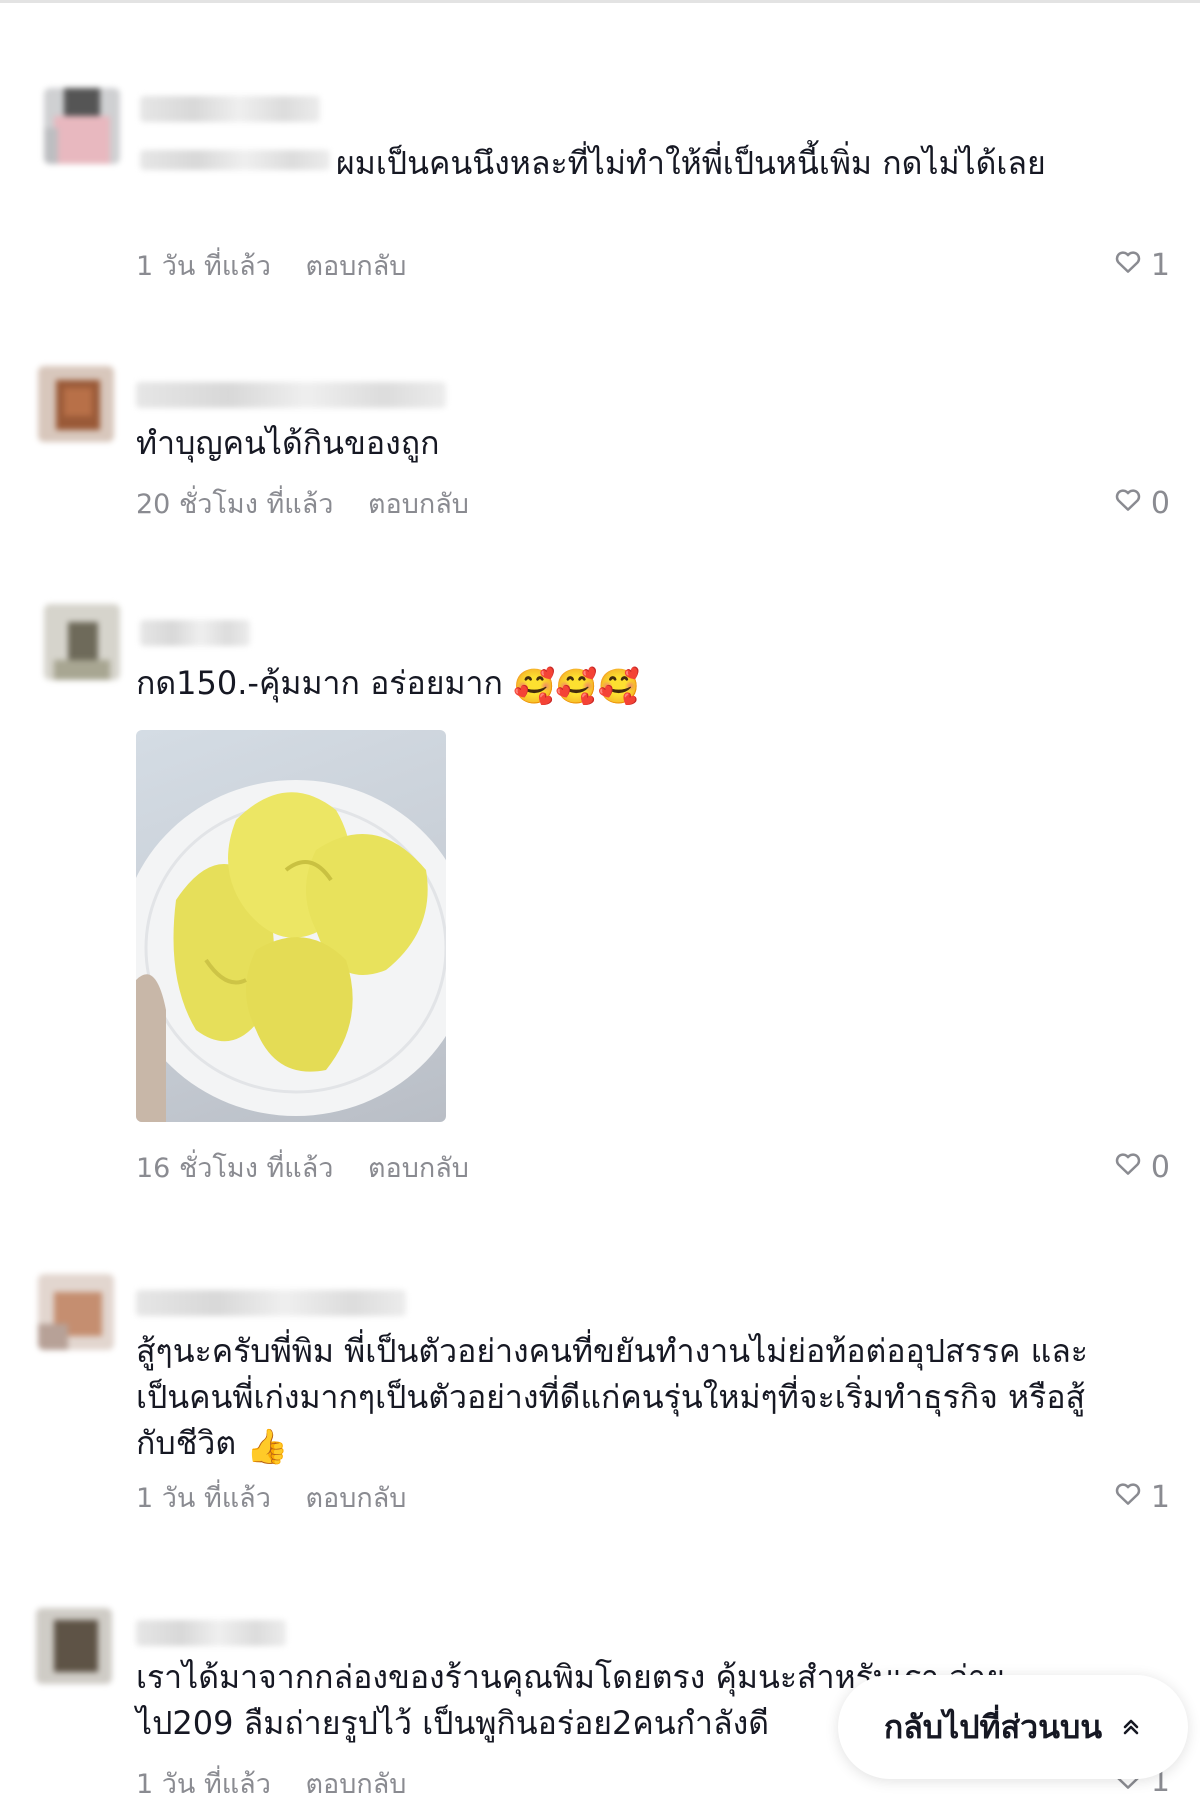 Image resolution: width=1200 pixels, height=1806 pixels. I want to click on comment-photo, so click(291, 926).